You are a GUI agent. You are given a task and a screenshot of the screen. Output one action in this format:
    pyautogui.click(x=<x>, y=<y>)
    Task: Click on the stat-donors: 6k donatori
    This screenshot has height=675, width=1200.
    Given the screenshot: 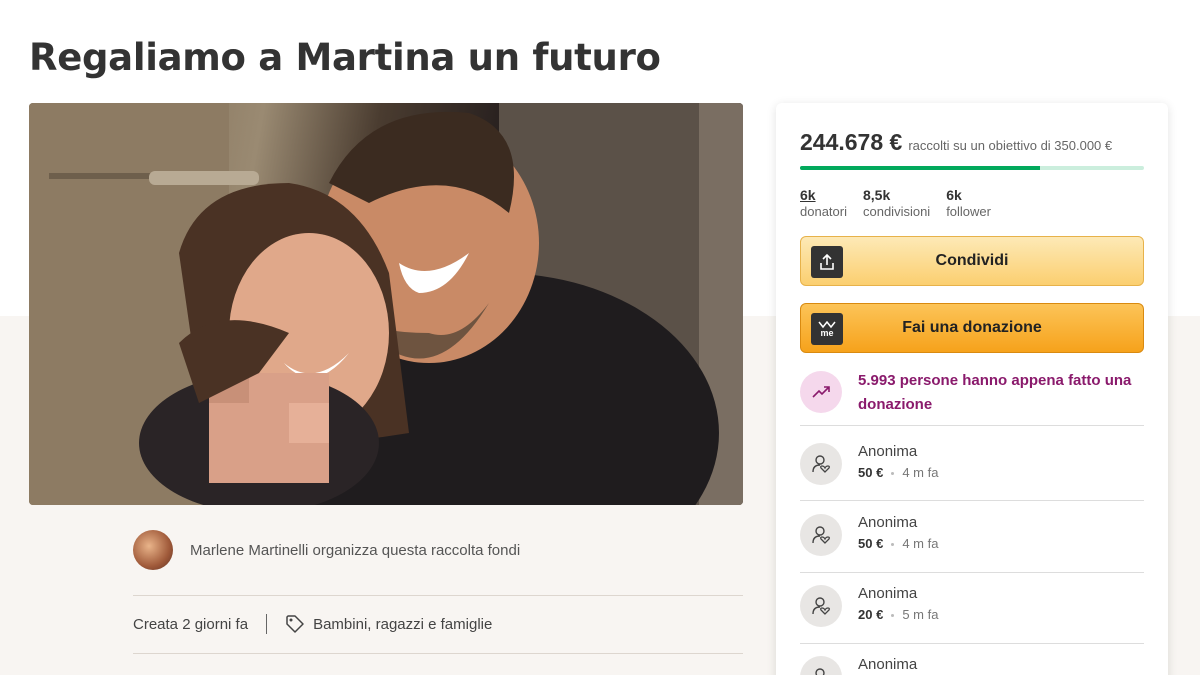 What is the action you would take?
    pyautogui.click(x=823, y=203)
    